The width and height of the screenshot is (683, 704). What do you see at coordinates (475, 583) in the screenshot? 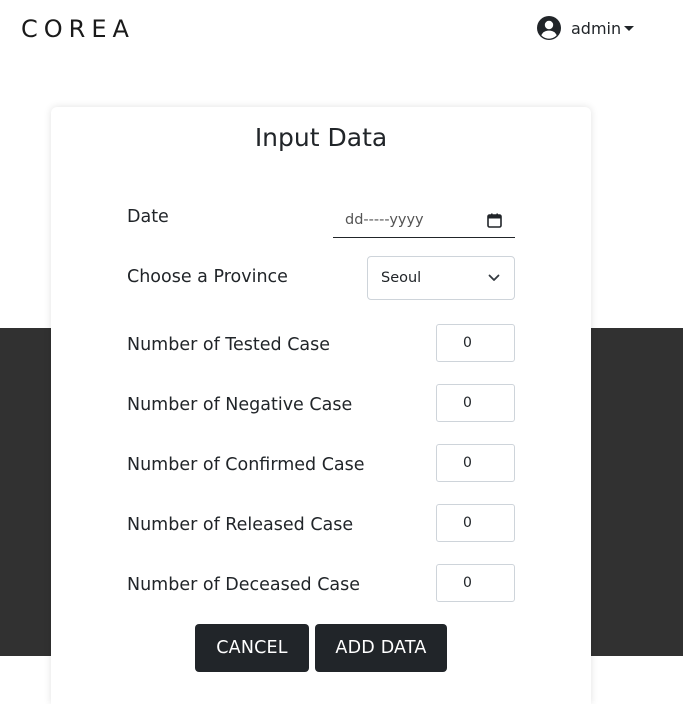
I see `deceased-case-input: 0` at bounding box center [475, 583].